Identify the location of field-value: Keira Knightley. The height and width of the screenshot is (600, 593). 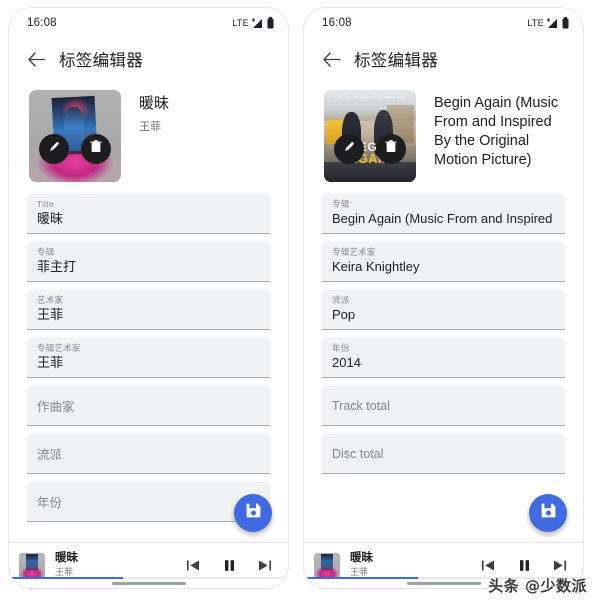
(376, 267).